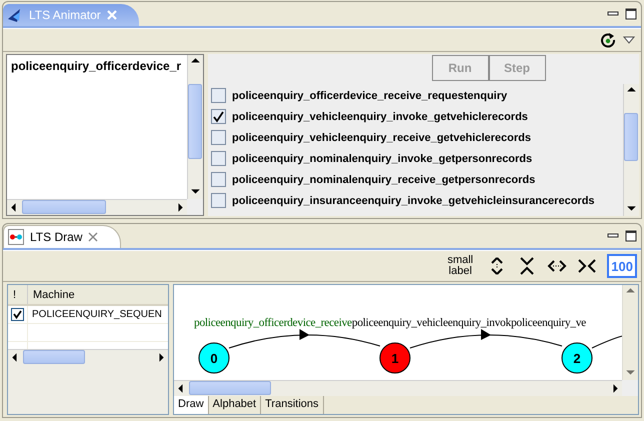 This screenshot has height=421, width=644. Describe the element at coordinates (16, 237) in the screenshot. I see `graph-icon` at that location.